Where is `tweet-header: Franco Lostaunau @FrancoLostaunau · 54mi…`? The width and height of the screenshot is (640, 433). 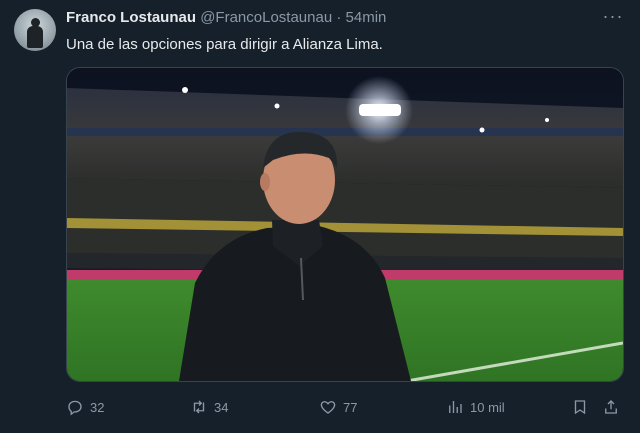 tweet-header: Franco Lostaunau @FrancoLostaunau · 54mi… is located at coordinates (323, 19).